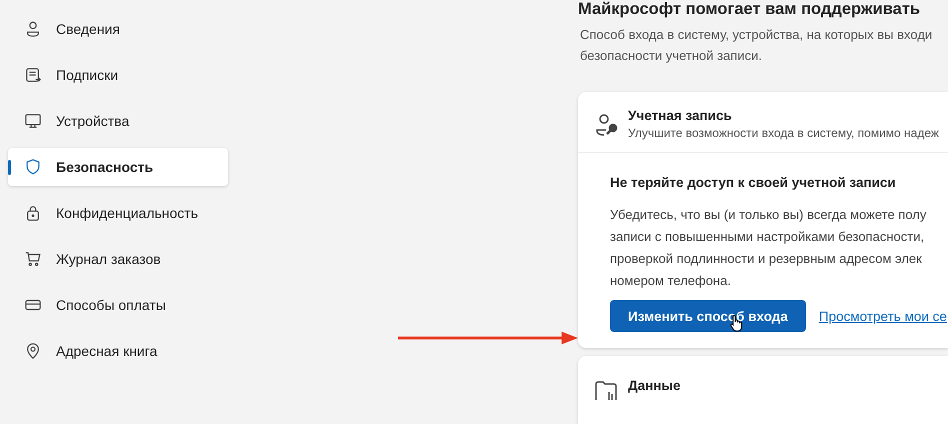 Image resolution: width=948 pixels, height=424 pixels. Describe the element at coordinates (33, 213) in the screenshot. I see `lock-icon` at that location.